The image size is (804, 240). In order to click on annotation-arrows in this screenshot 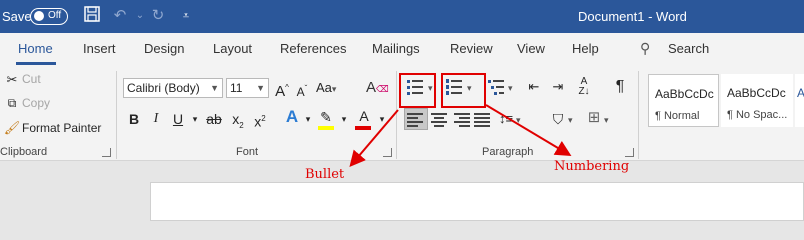, I will do `click(460, 136)`.